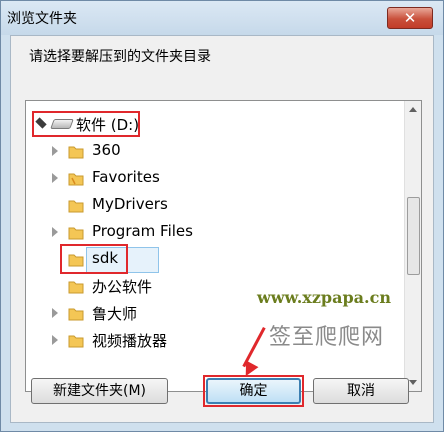 The height and width of the screenshot is (432, 444). I want to click on vertical-scrollbar, so click(412, 246).